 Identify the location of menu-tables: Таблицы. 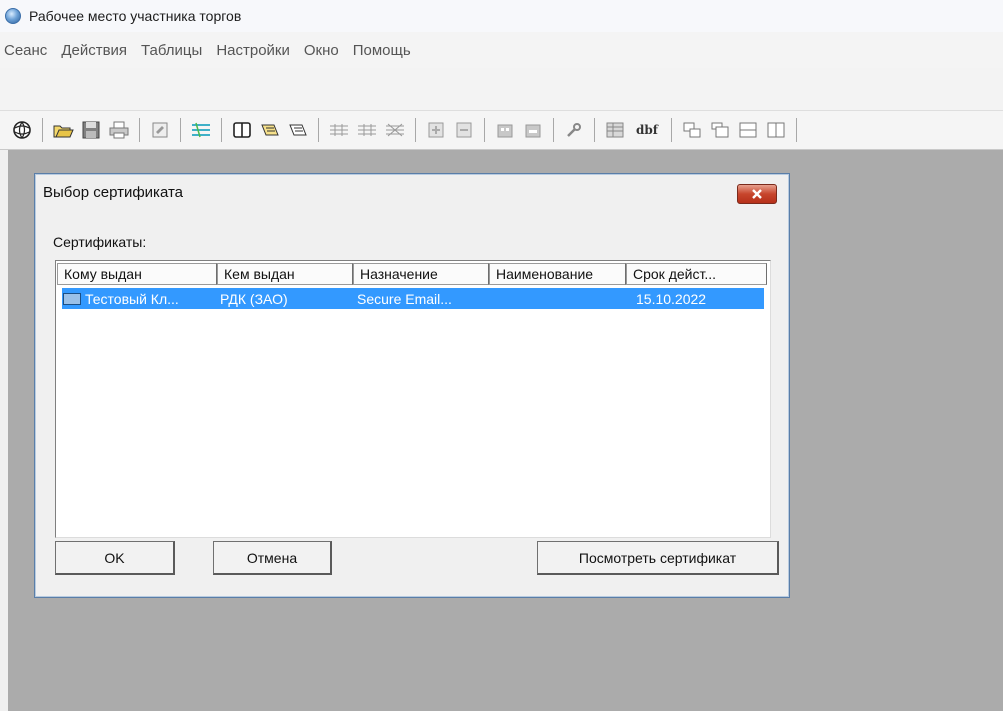
(171, 50).